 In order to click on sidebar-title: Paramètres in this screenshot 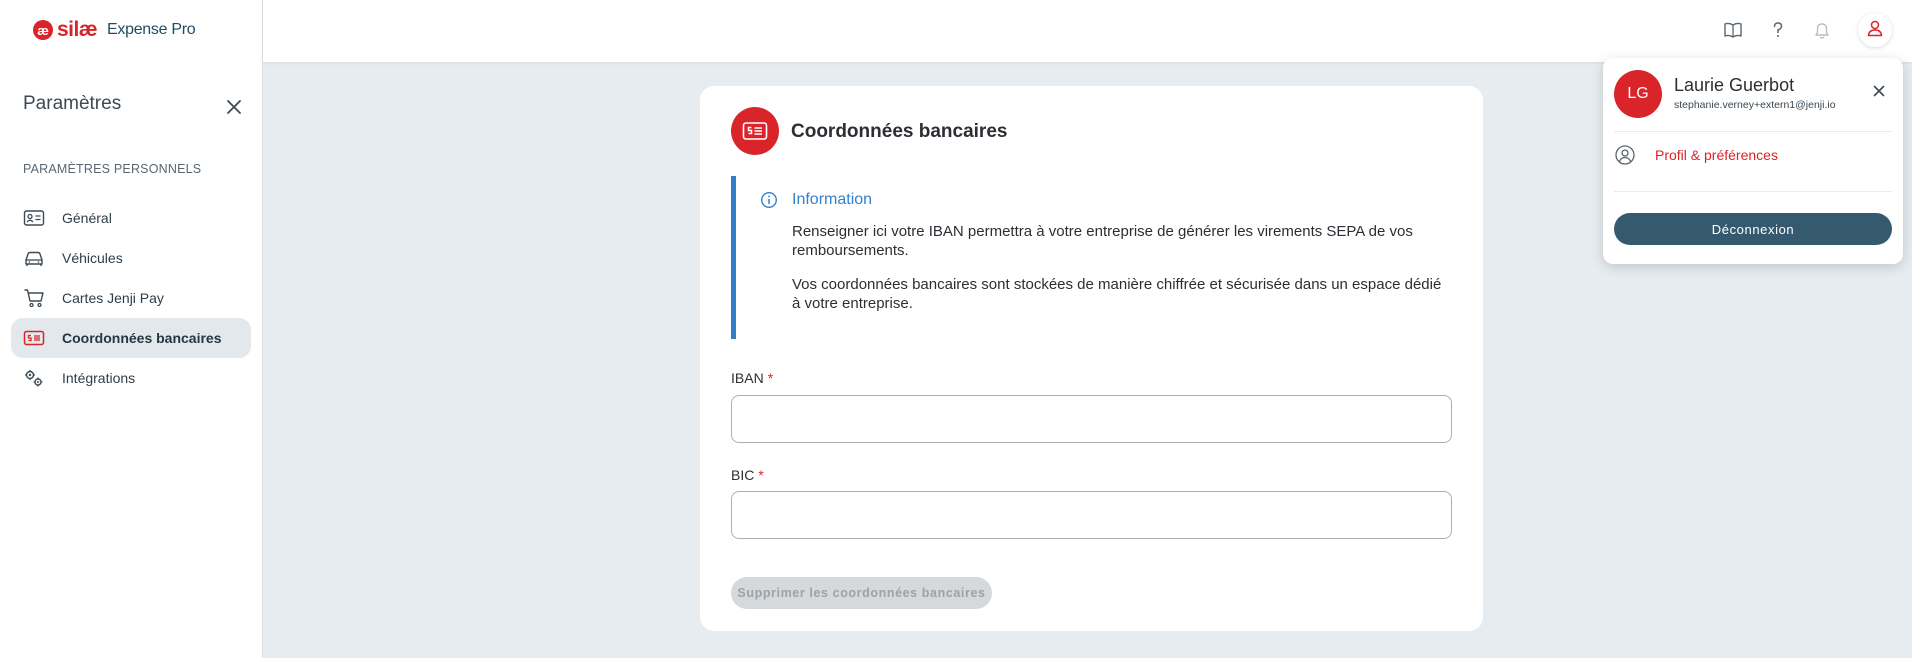, I will do `click(72, 103)`.